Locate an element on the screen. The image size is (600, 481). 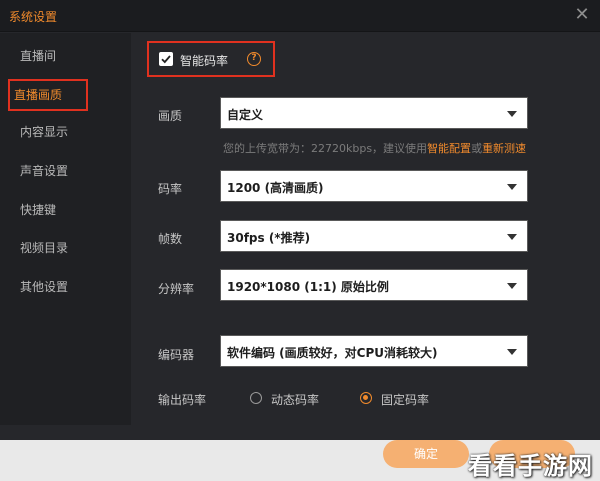
check-icon is located at coordinates (166, 59).